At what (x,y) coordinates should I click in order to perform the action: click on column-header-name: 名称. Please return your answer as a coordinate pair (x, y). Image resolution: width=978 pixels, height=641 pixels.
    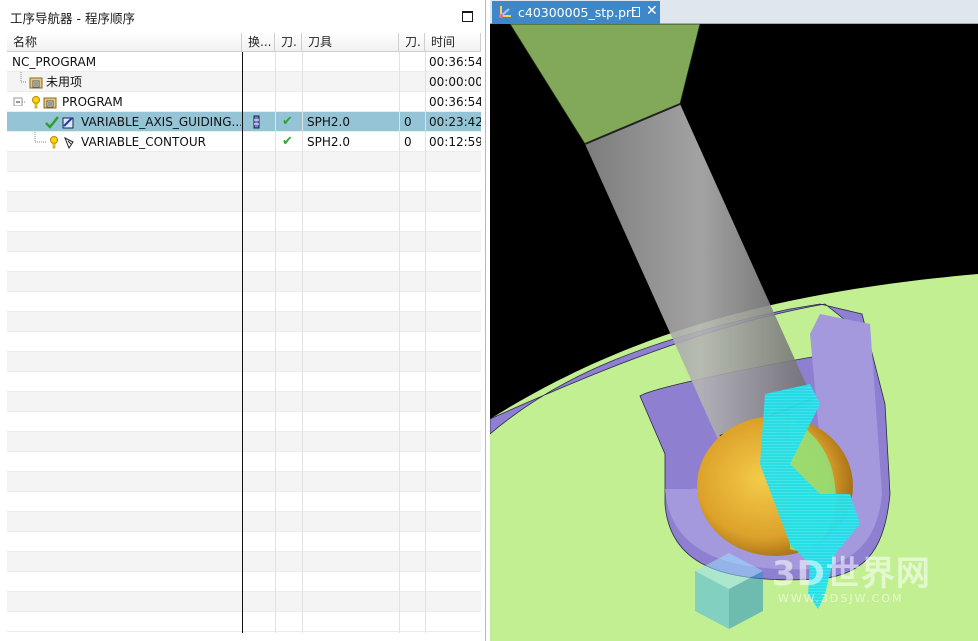
    Looking at the image, I should click on (124, 42).